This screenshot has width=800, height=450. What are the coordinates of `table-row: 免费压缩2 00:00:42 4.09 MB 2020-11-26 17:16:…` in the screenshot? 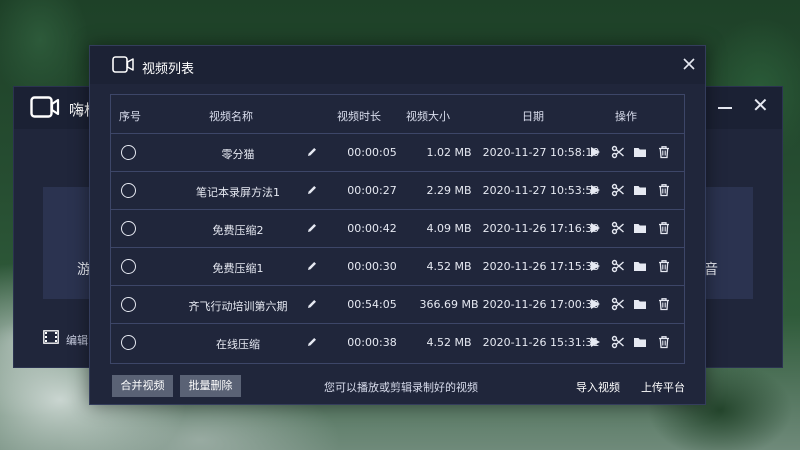 It's located at (397, 229).